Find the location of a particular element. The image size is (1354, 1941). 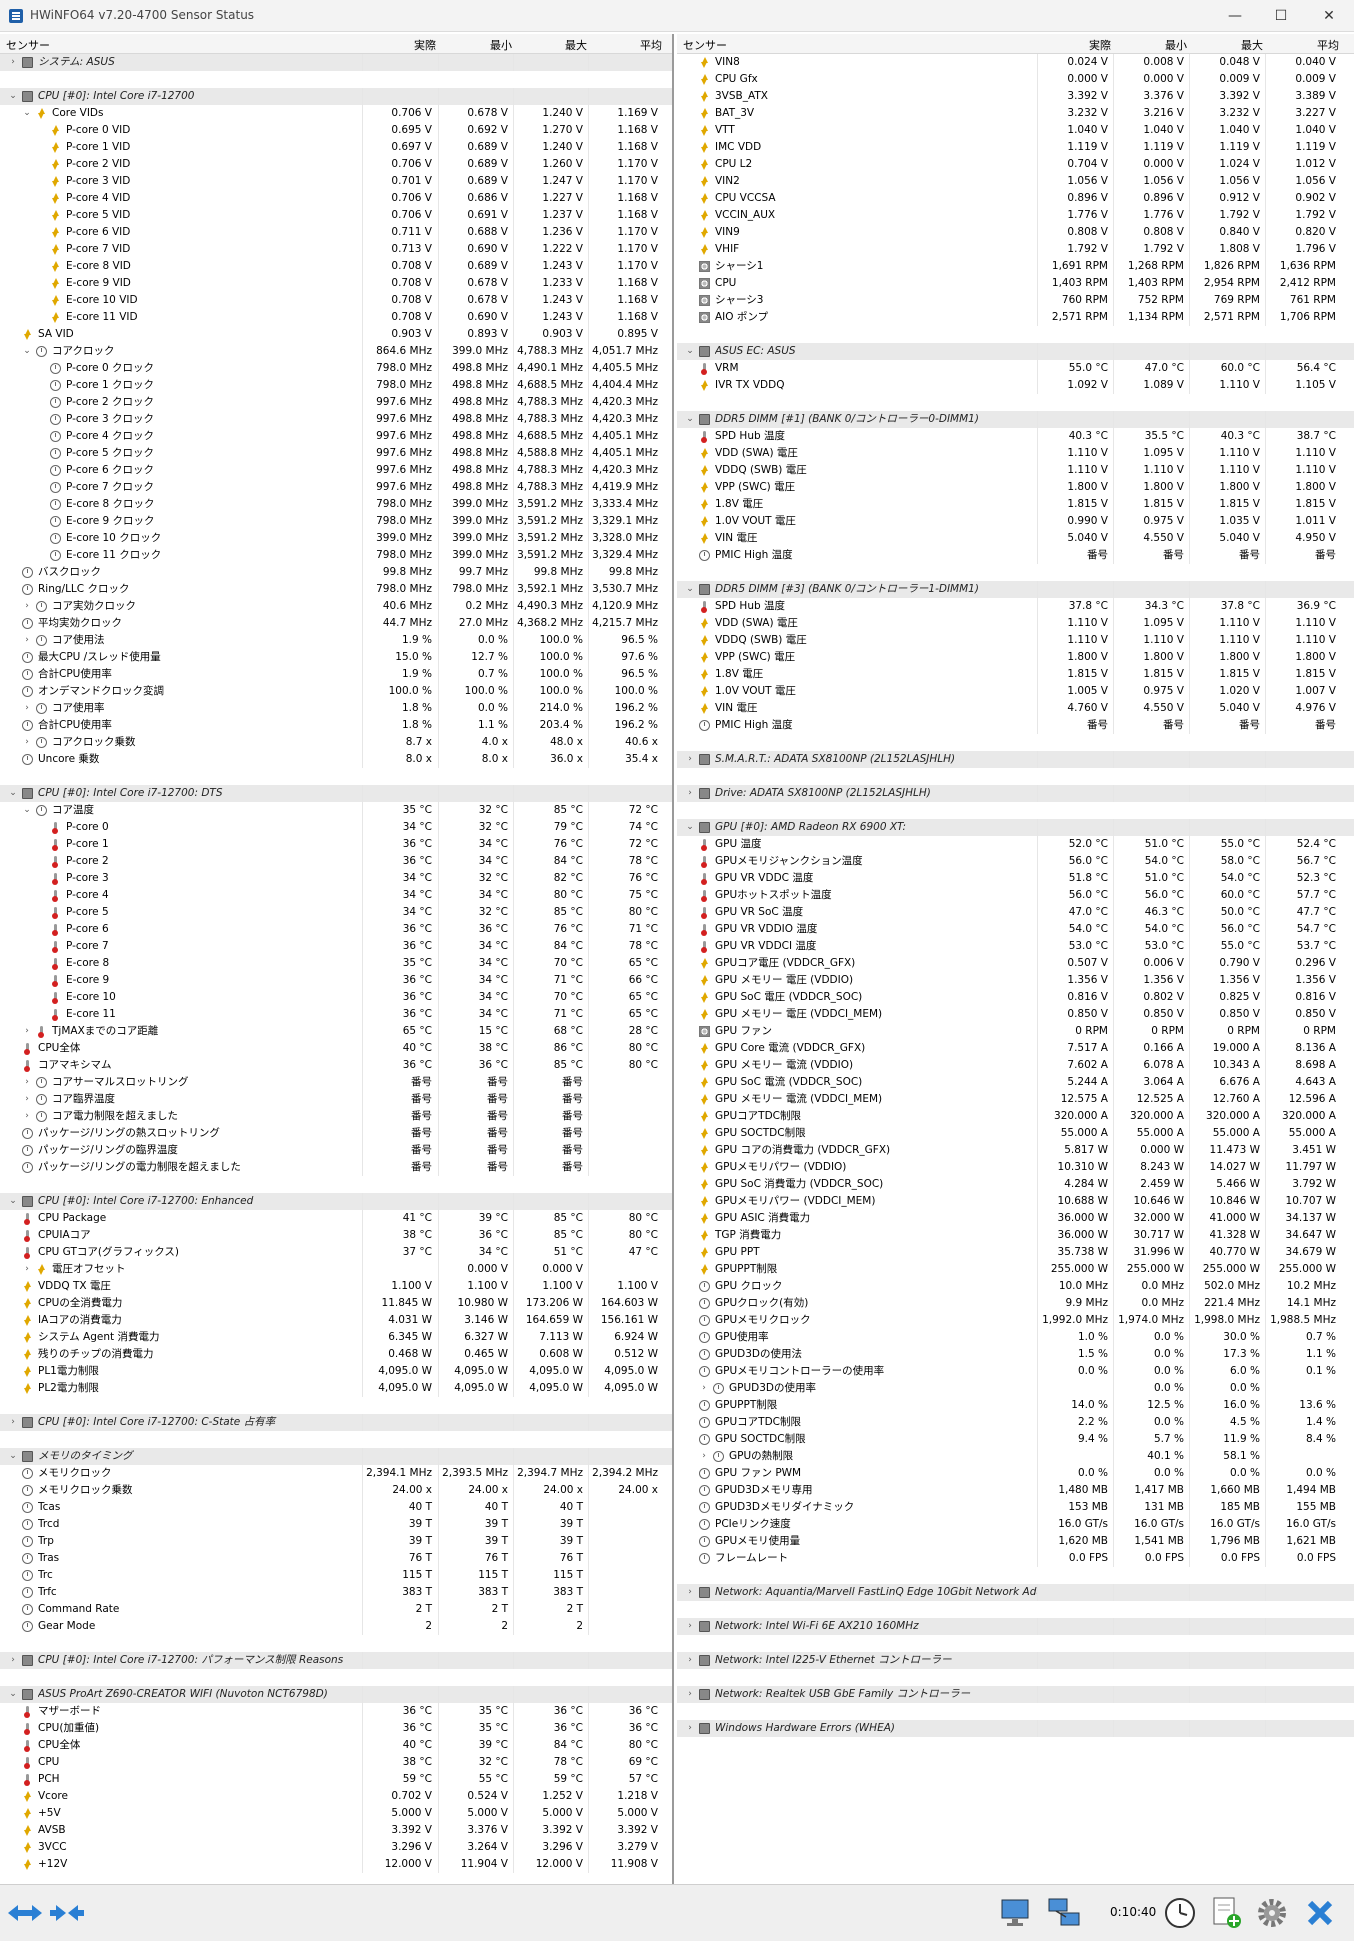

sensor-row: Trc 115 T 115 T 115 T is located at coordinates (336, 1575).